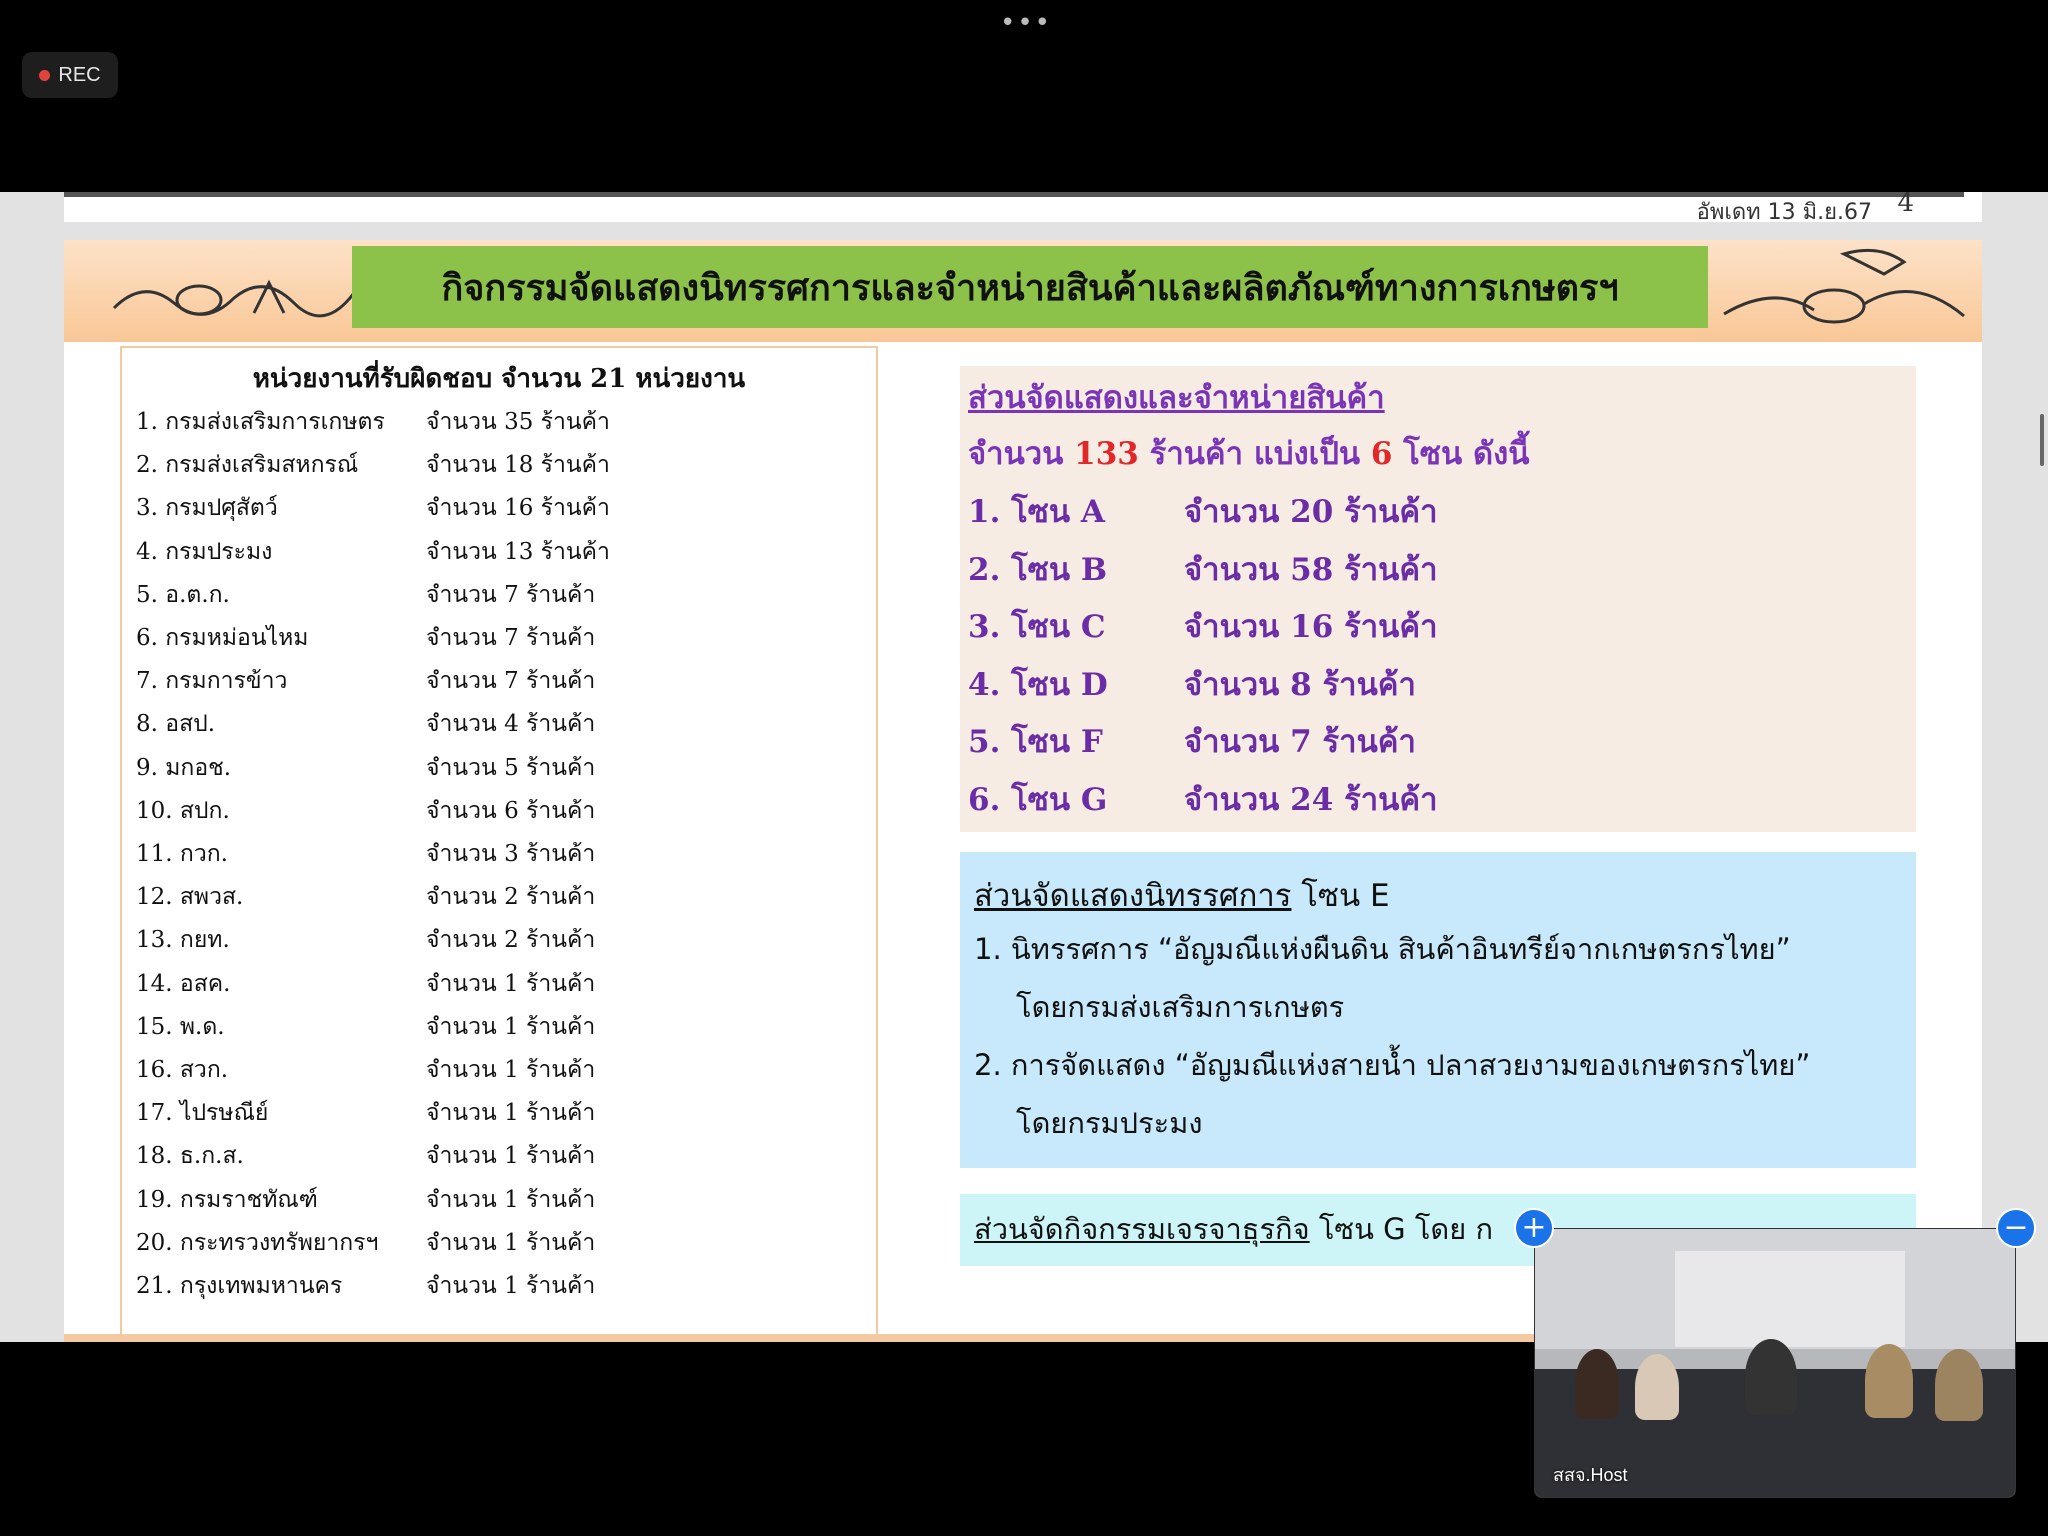 This screenshot has height=1536, width=2048. I want to click on agency-row: 7. กรมการข้าว จำนวน 7 ร้านค้า, so click(506, 684).